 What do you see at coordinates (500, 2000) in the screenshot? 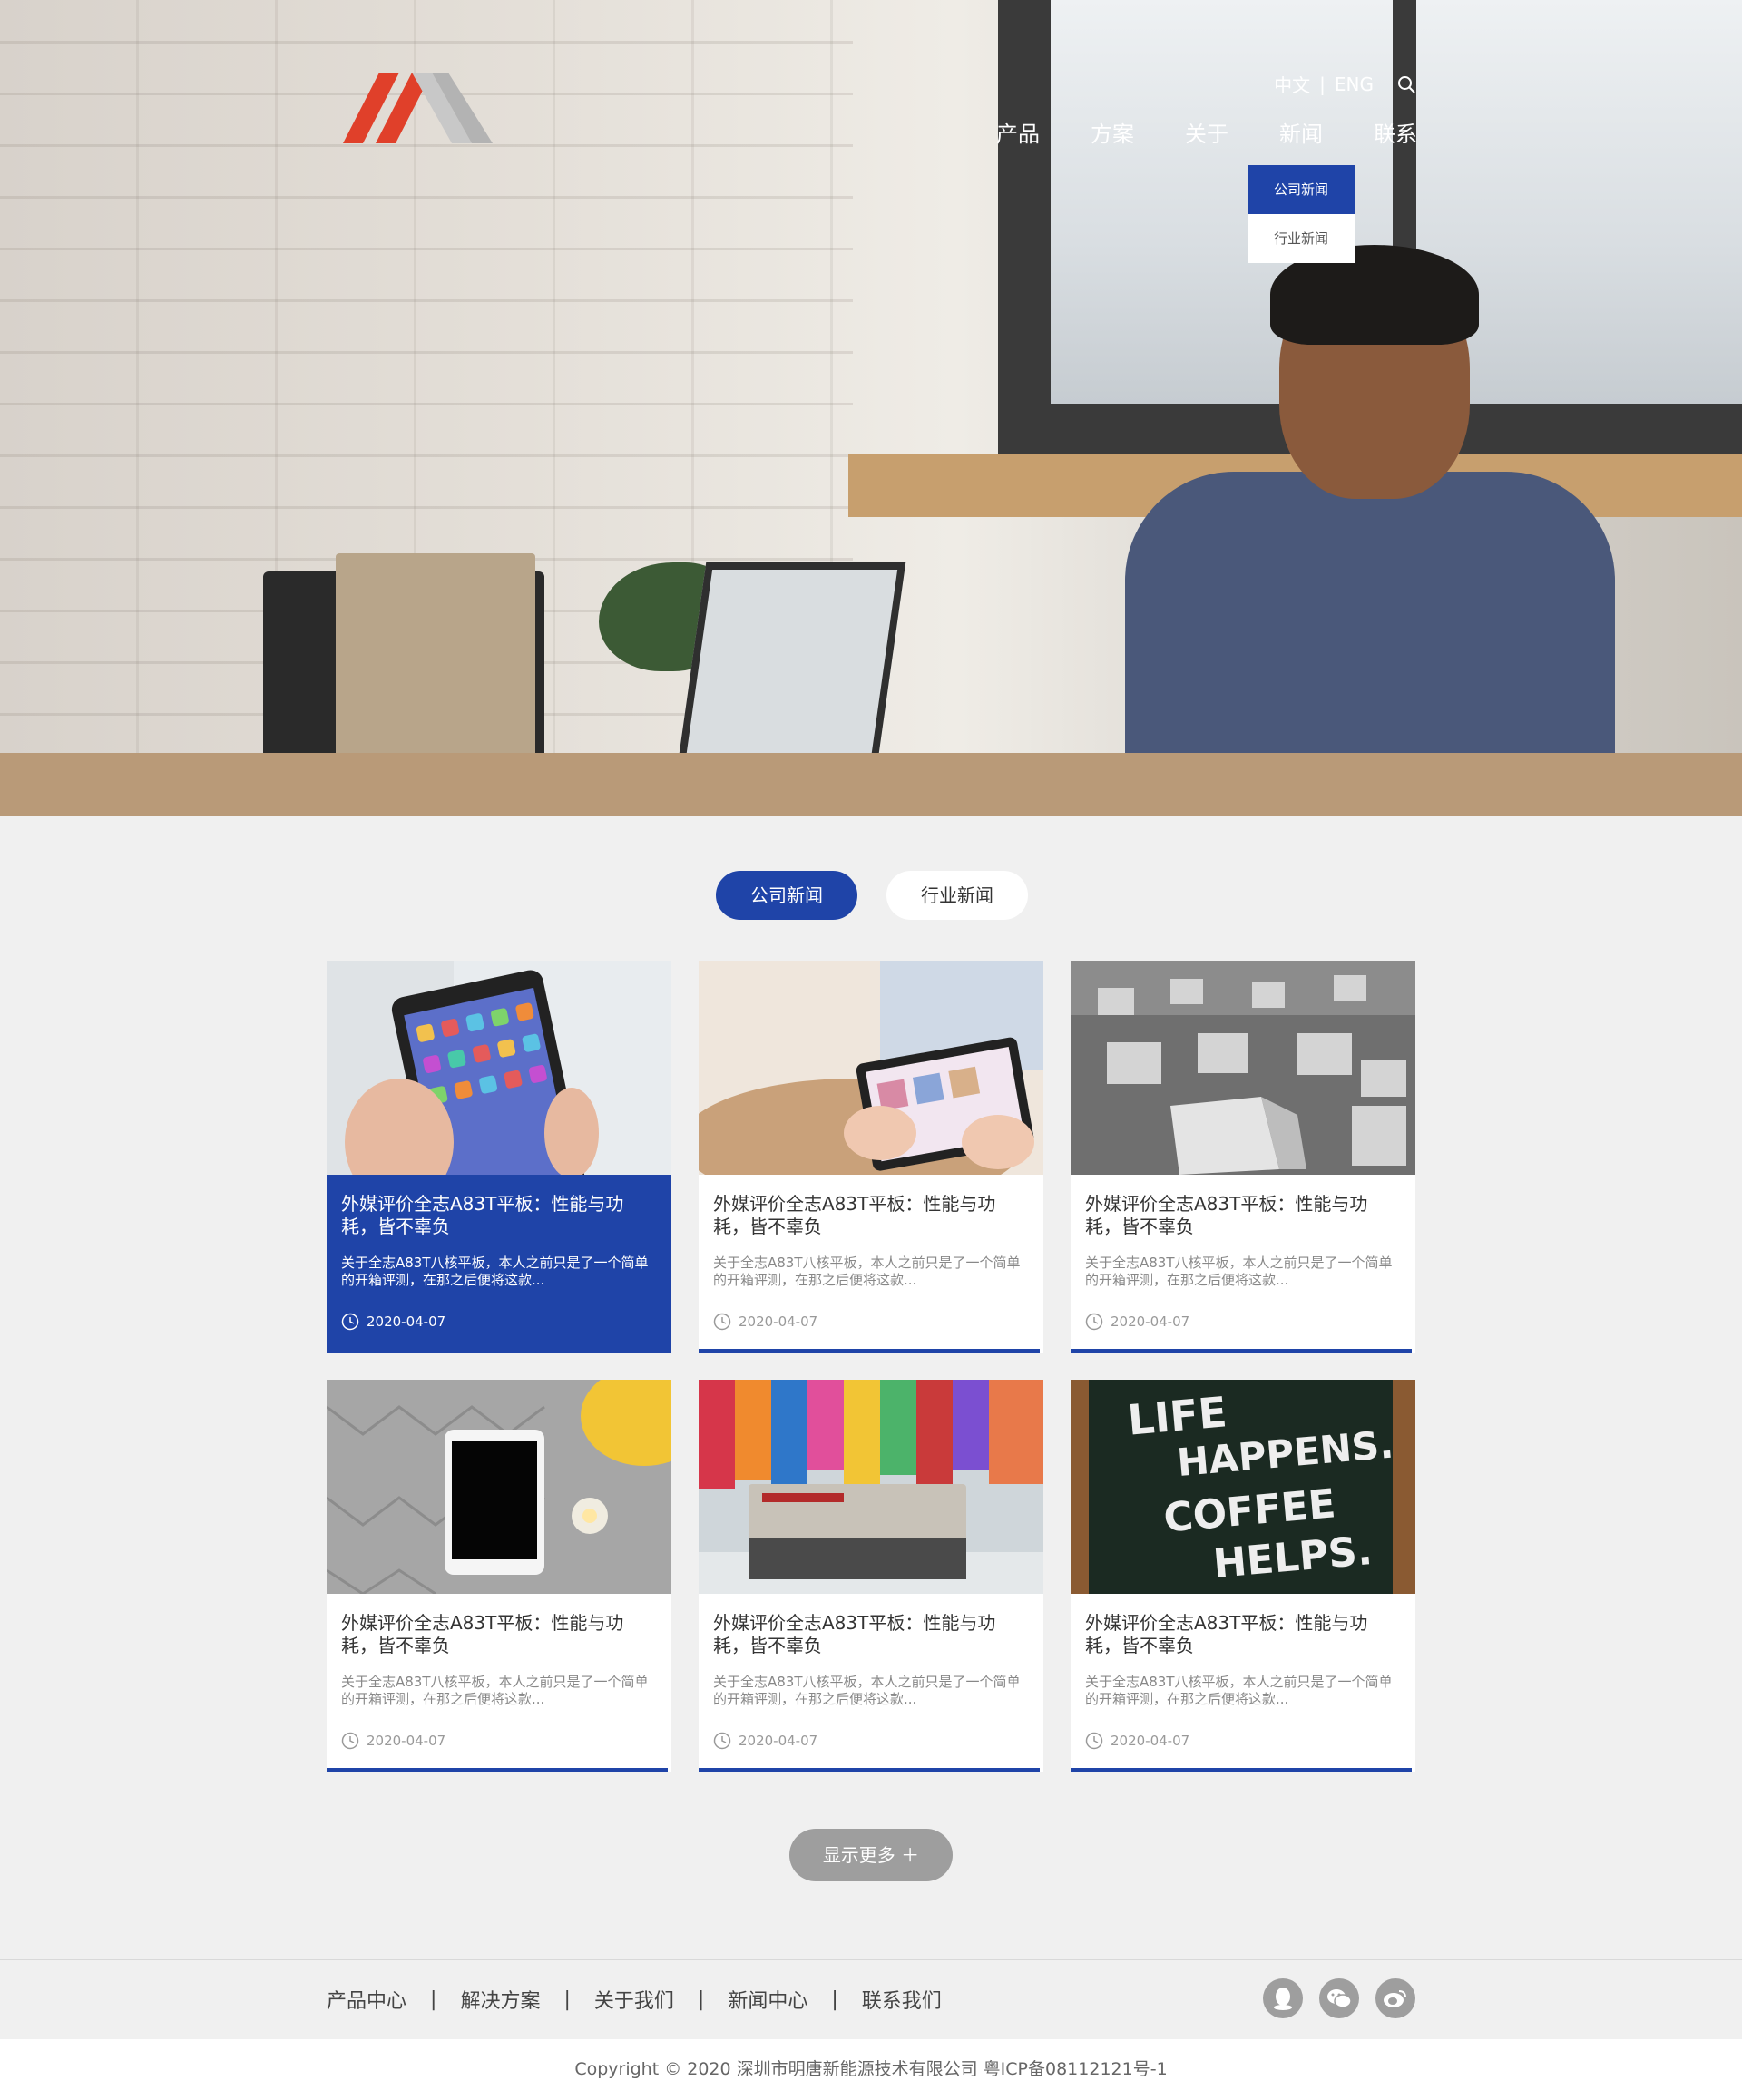
I see `footer-link-solutions: 解决方案` at bounding box center [500, 2000].